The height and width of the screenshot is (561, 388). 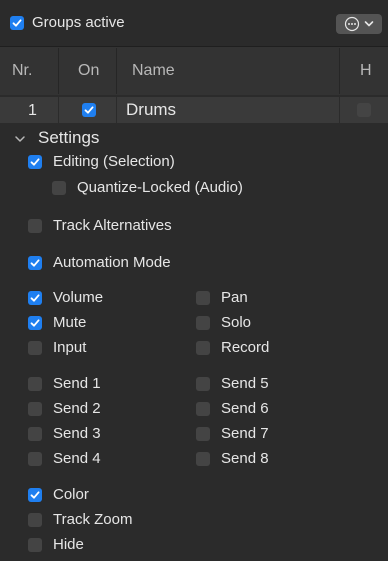 What do you see at coordinates (35, 434) in the screenshot?
I see `send-3-checkbox` at bounding box center [35, 434].